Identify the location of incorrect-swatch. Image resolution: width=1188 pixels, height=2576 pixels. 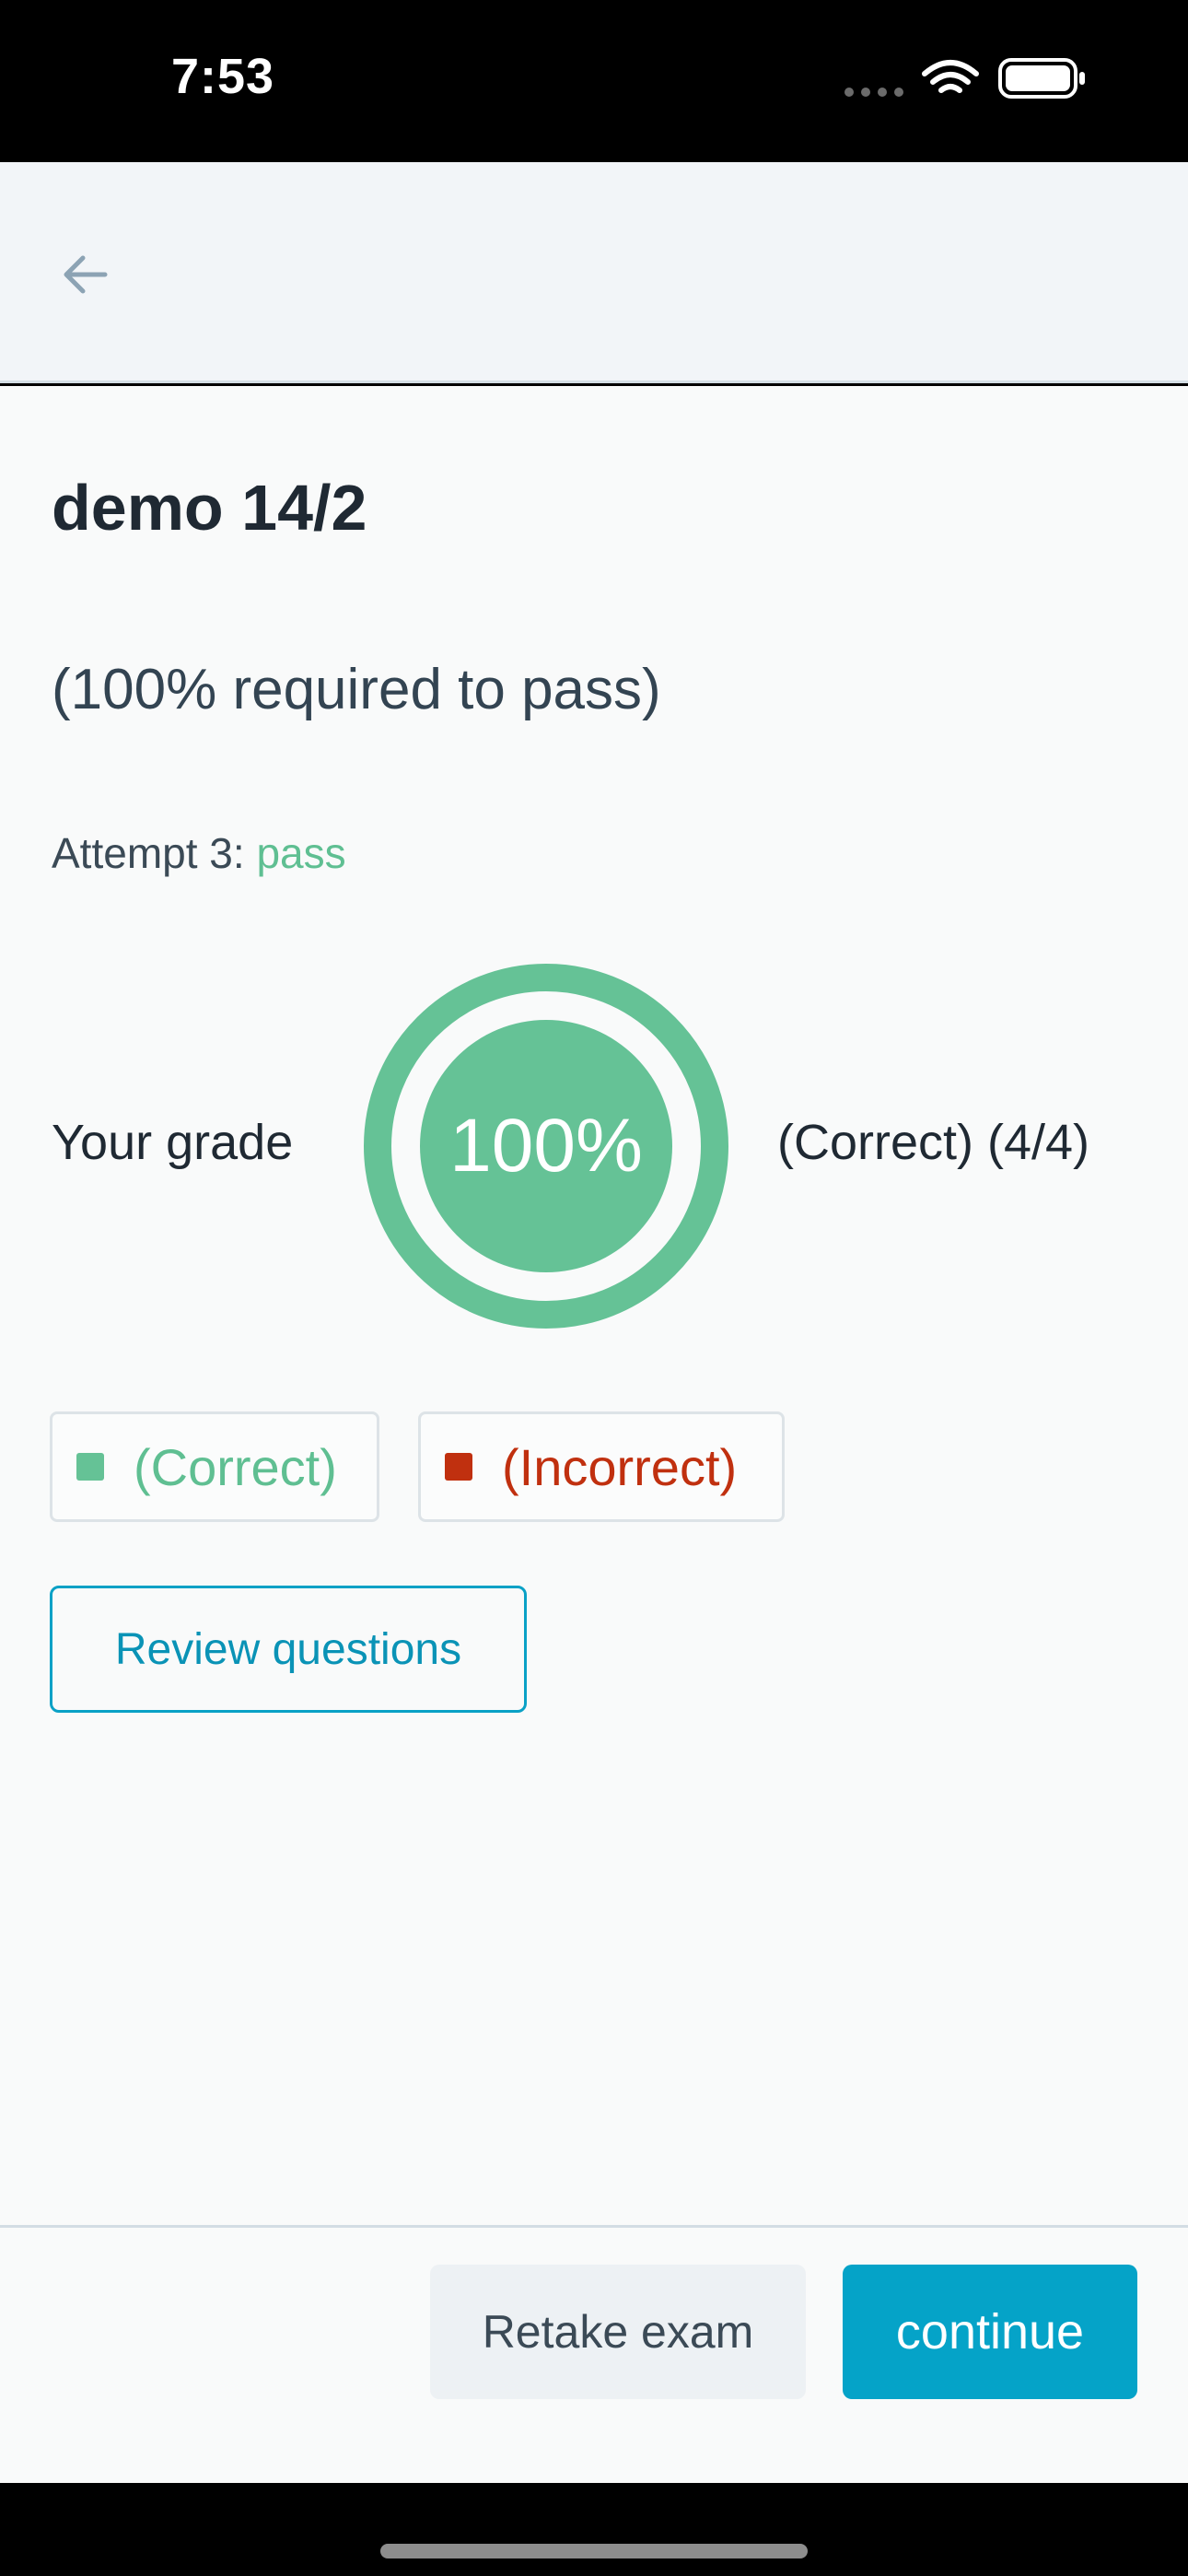
(458, 1467).